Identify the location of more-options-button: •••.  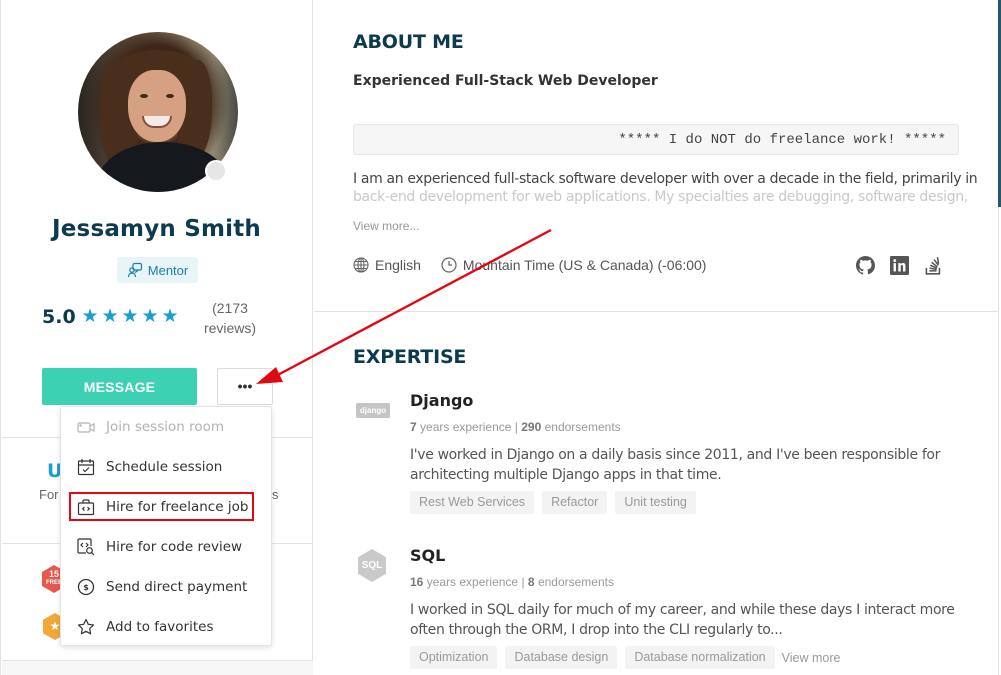
(245, 386).